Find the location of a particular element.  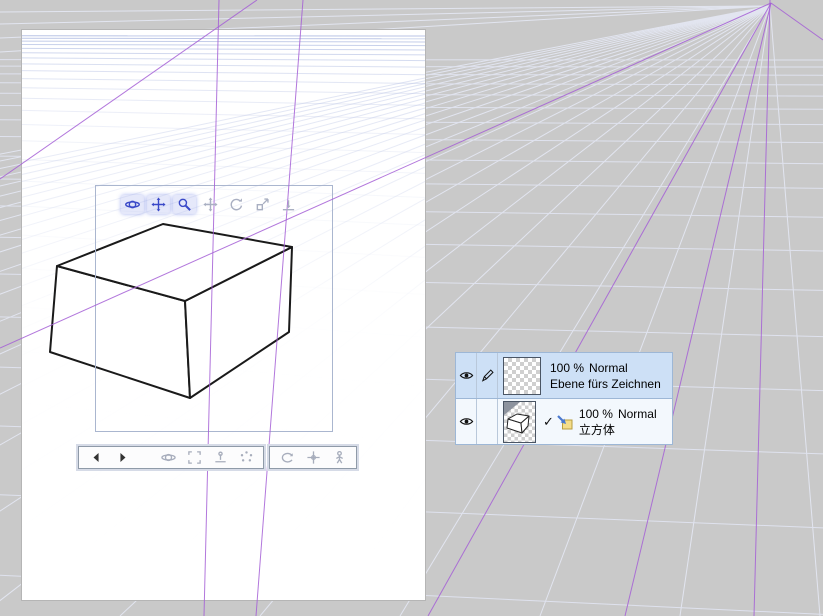

camera-orbit-button is located at coordinates (168, 457).